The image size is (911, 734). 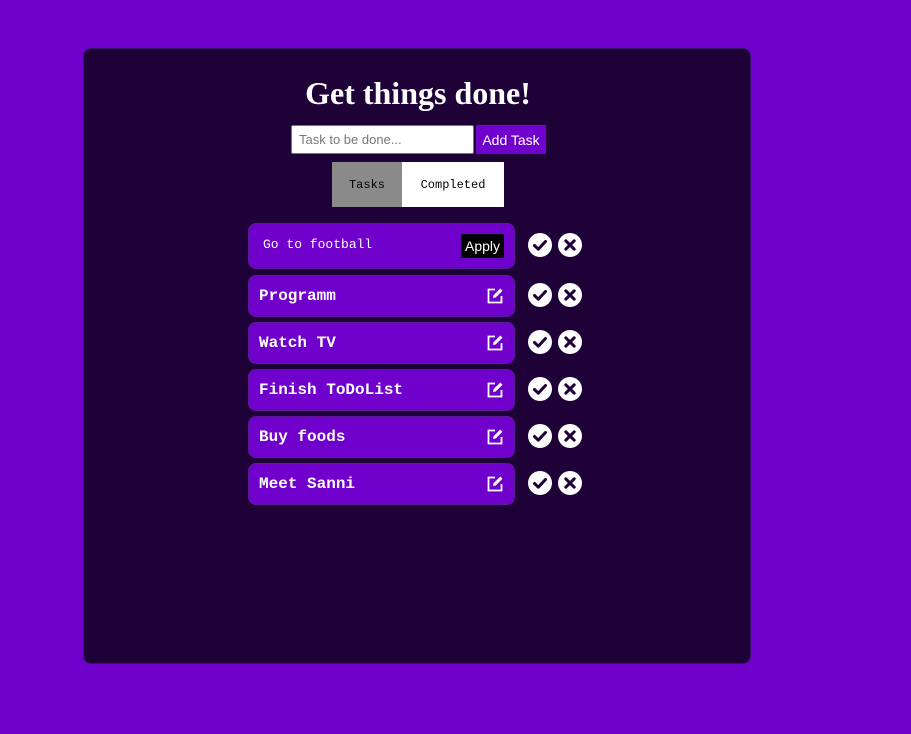 I want to click on task-row: Buy foods, so click(x=415, y=437).